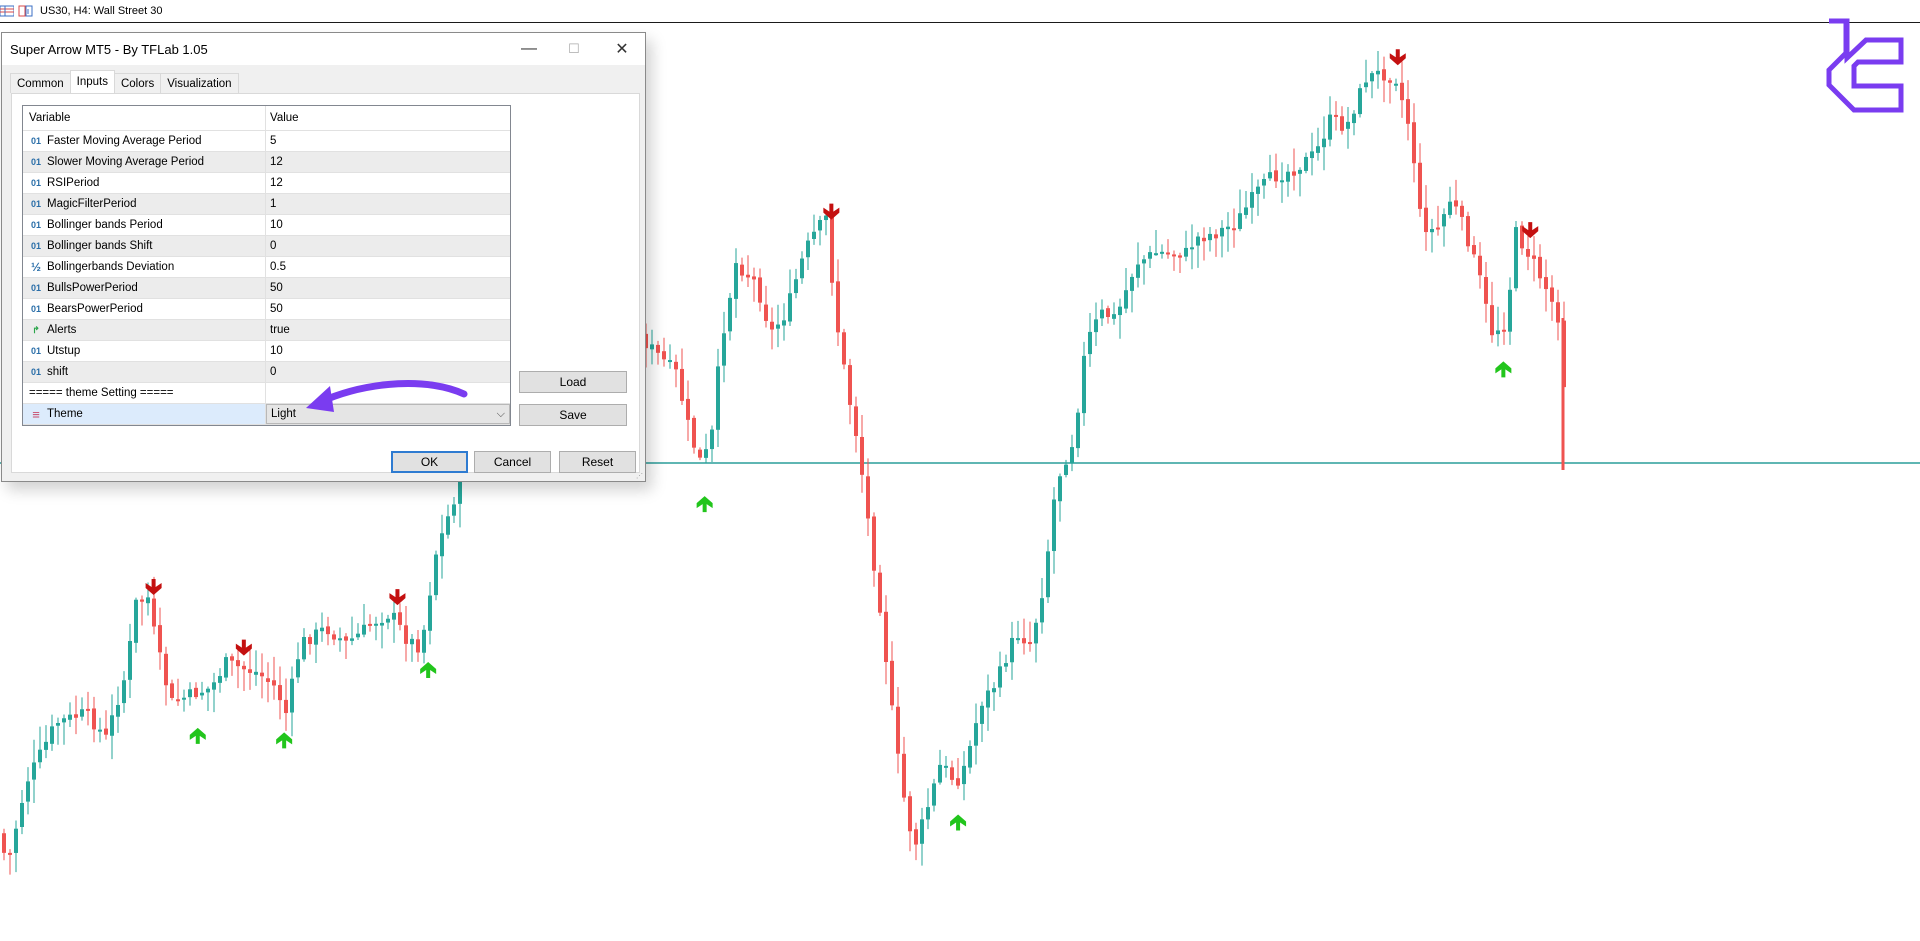 This screenshot has height=941, width=1920. I want to click on chart-window-icon, so click(25, 11).